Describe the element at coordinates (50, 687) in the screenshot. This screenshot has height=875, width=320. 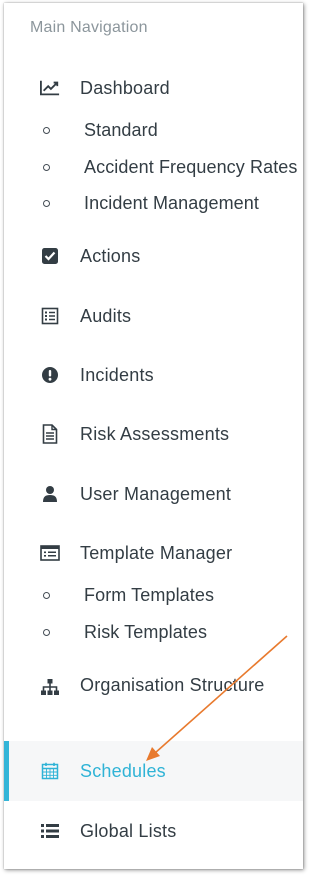
I see `sitemap-icon` at that location.